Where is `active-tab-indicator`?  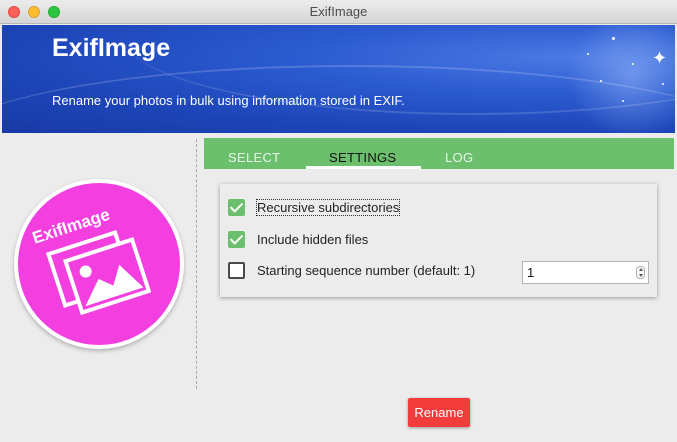
active-tab-indicator is located at coordinates (363, 167).